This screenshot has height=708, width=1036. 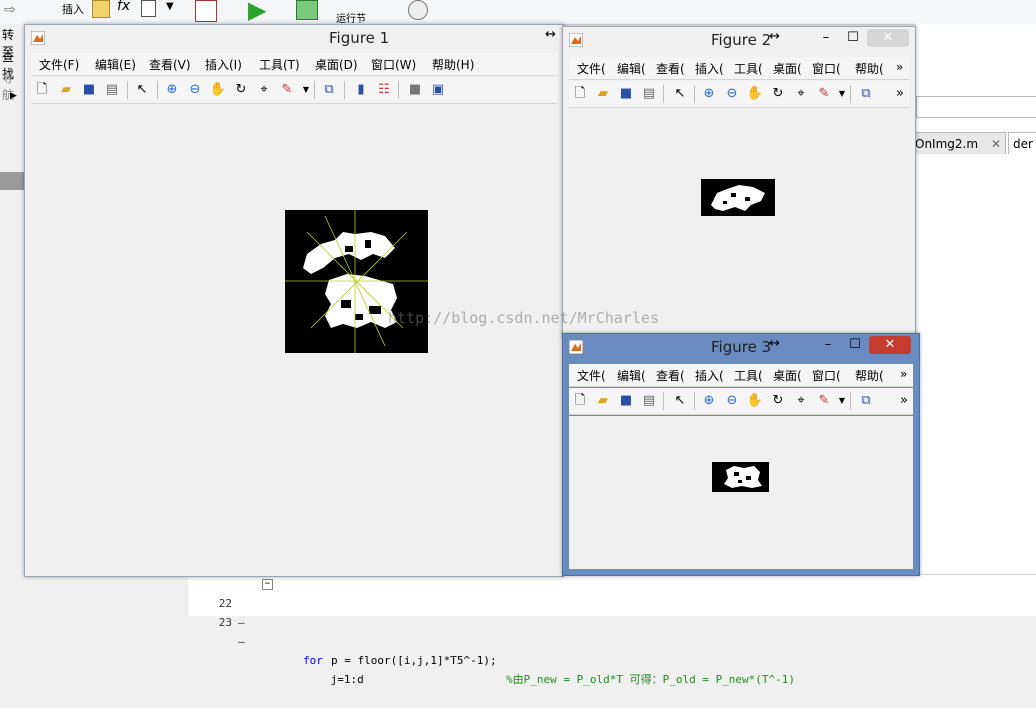 I want to click on menu-file: 文件(F), so click(x=59, y=64).